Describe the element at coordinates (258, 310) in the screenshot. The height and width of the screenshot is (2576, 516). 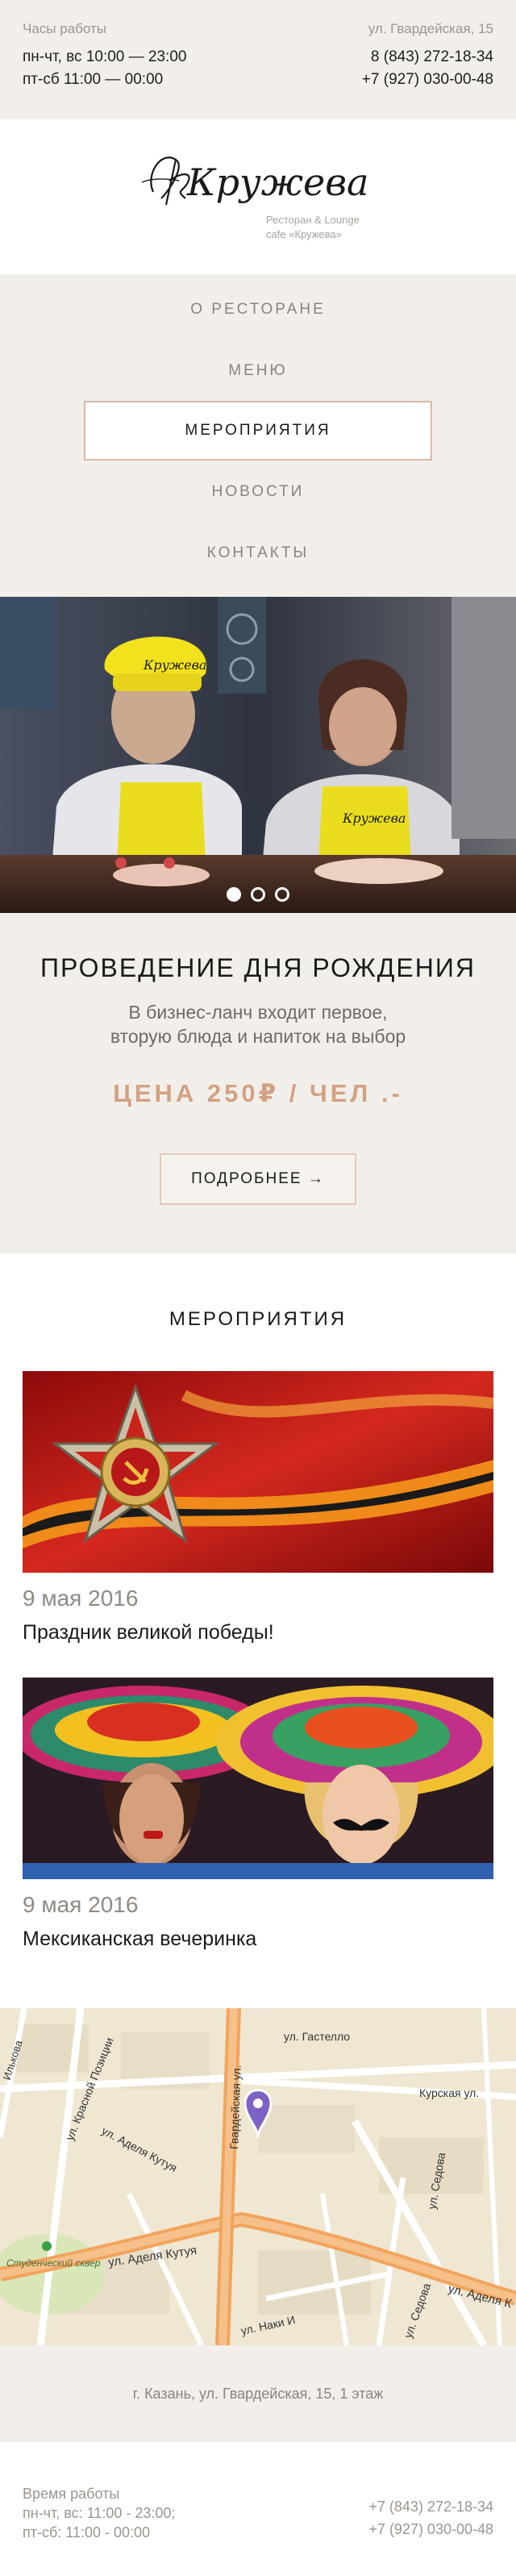
I see `nav-item-about: О РЕСТОРАНЕ` at that location.